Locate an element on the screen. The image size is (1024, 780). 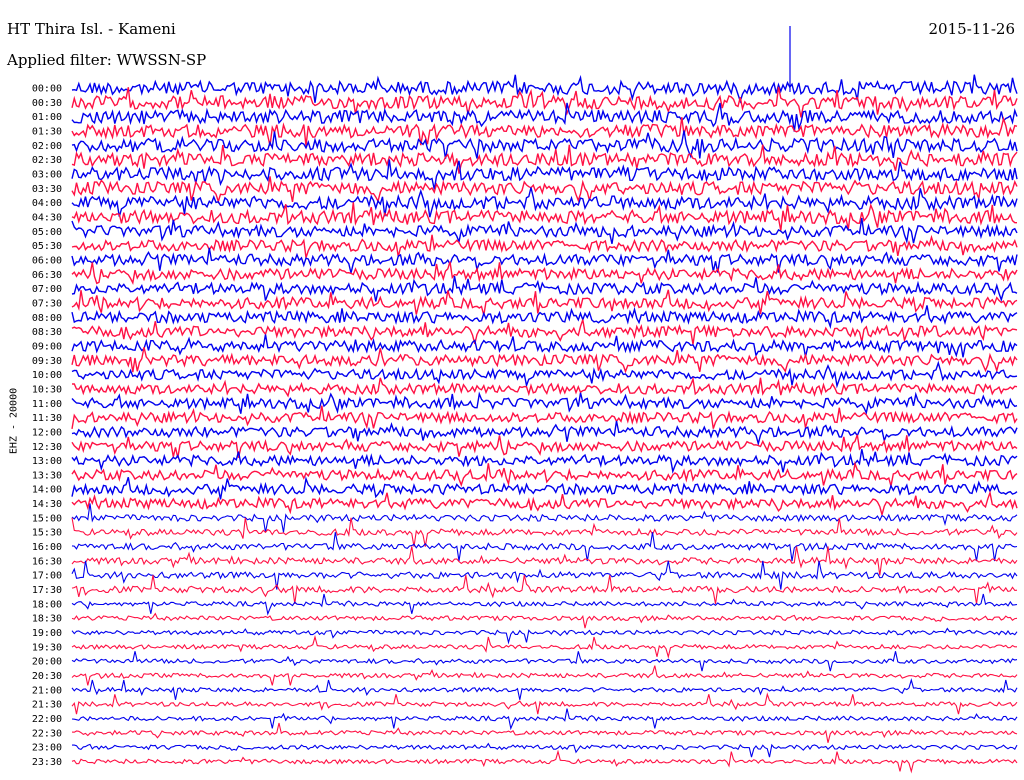
row-time-label: 18:30 is located at coordinates (47, 619).